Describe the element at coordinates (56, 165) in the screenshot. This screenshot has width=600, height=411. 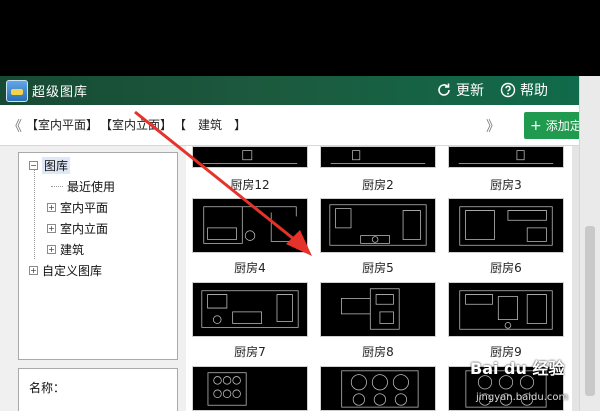
I see `tree-label-library: 图库` at that location.